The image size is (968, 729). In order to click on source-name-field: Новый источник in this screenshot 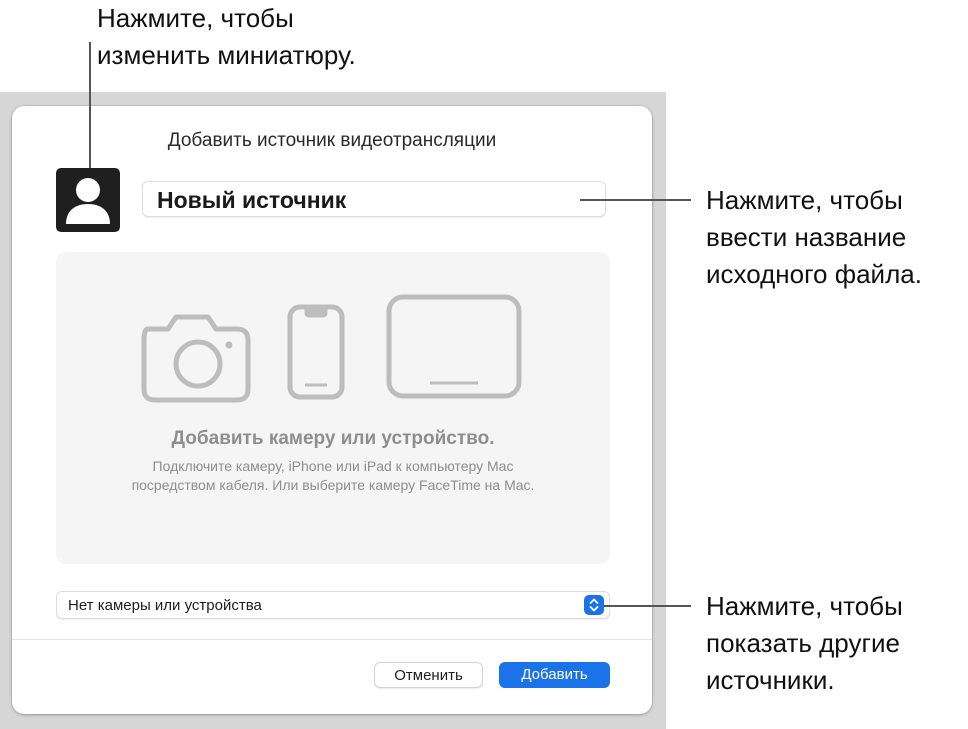, I will do `click(374, 199)`.